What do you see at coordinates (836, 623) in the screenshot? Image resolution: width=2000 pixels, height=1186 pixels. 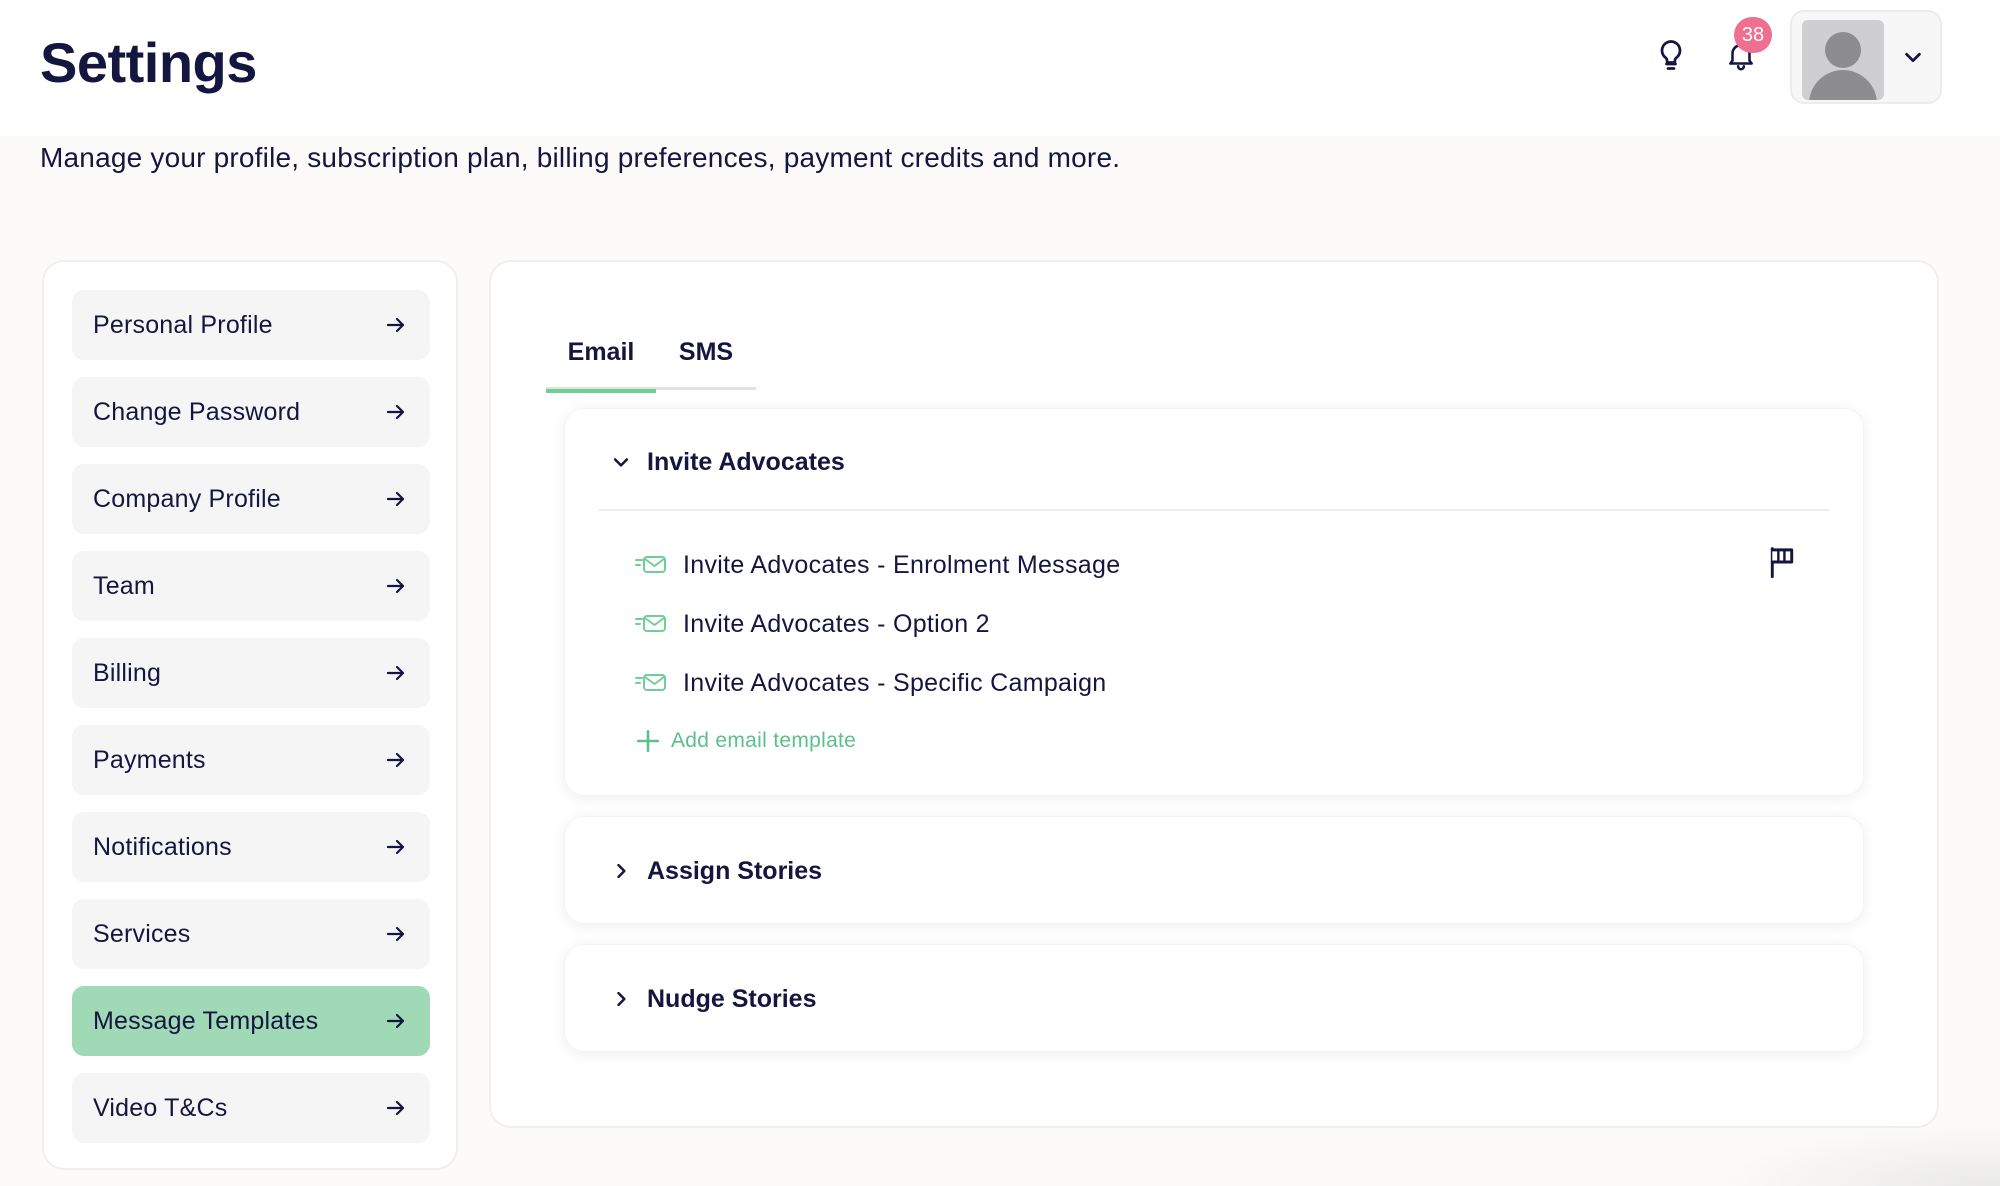 I see `template-label: Invite Advocates - Option 2` at bounding box center [836, 623].